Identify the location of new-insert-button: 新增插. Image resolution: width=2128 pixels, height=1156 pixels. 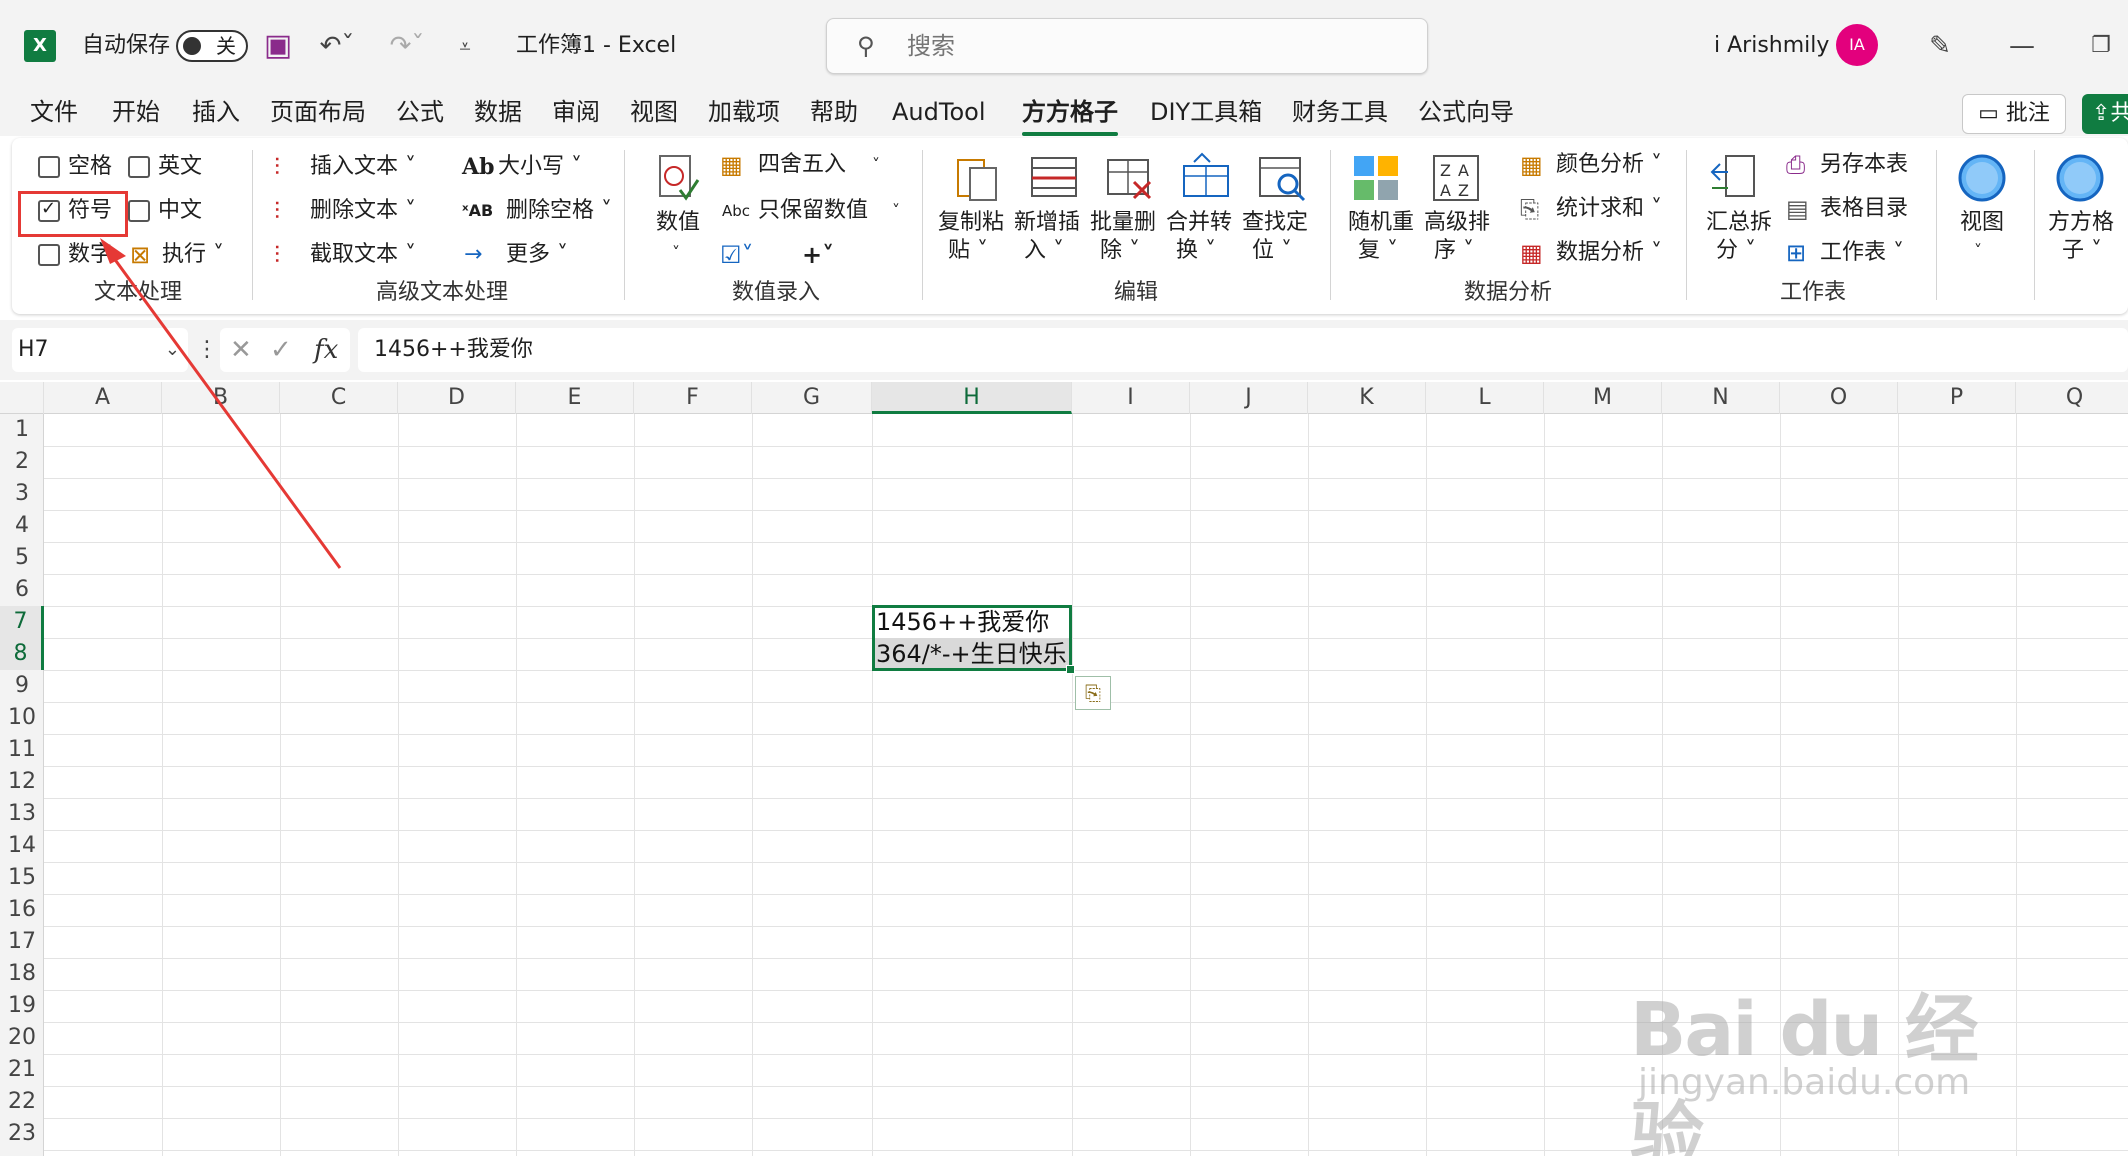
(1047, 223).